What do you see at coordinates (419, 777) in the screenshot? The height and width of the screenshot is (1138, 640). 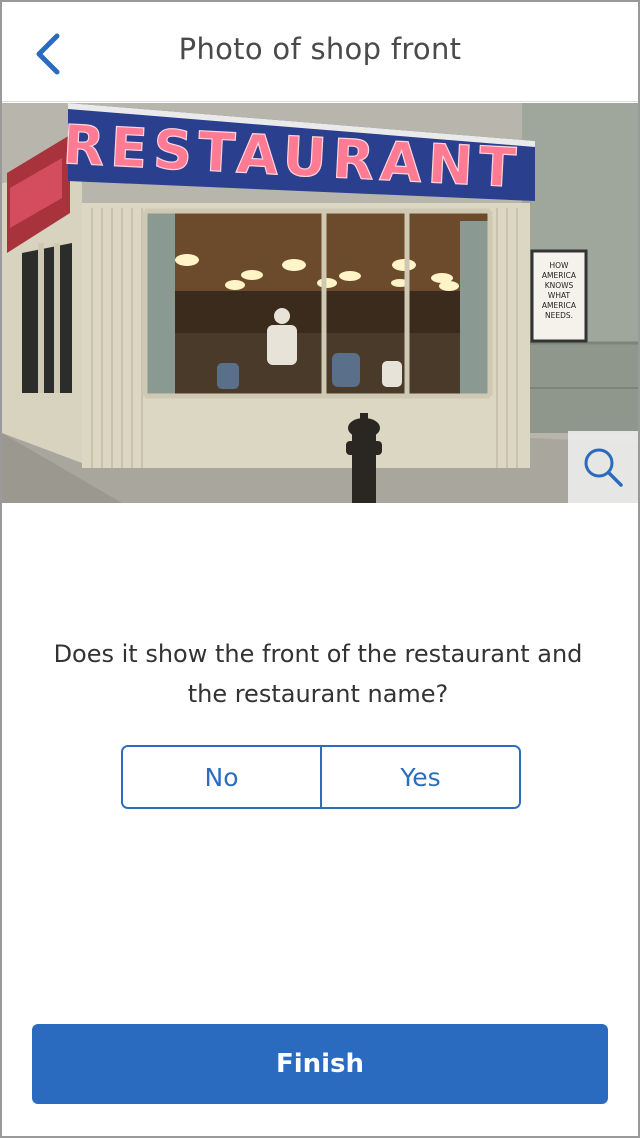 I see `yes-button: Yes` at bounding box center [419, 777].